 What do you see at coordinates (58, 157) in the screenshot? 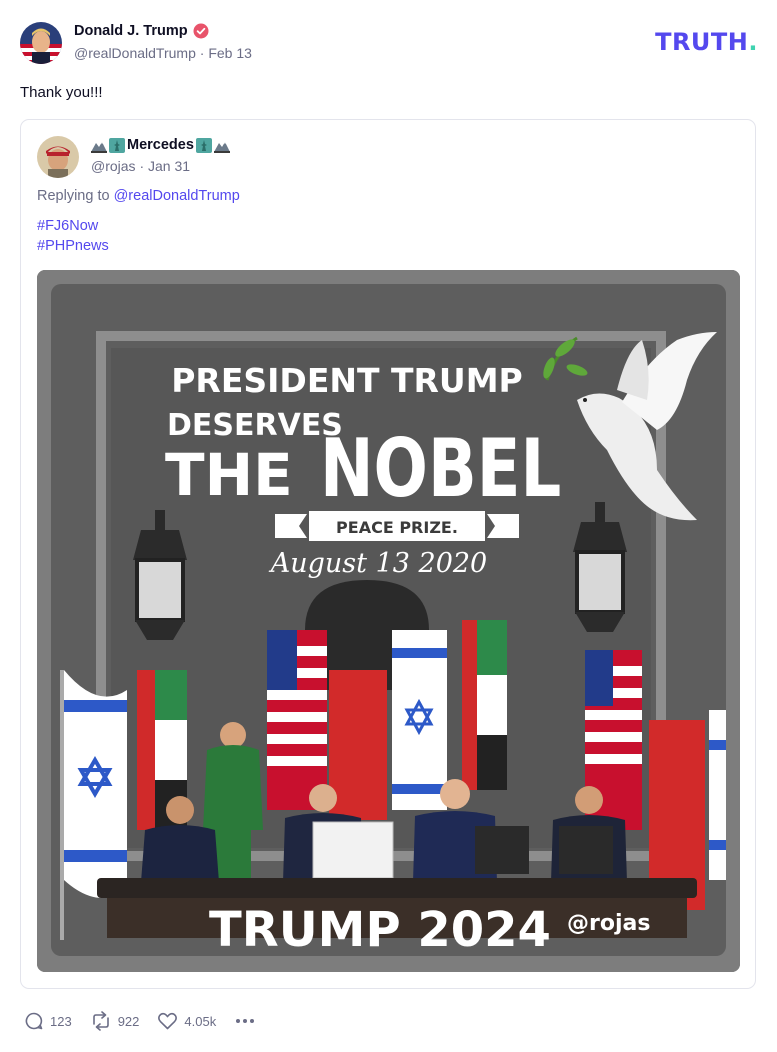
I see `quote-author-avatar` at bounding box center [58, 157].